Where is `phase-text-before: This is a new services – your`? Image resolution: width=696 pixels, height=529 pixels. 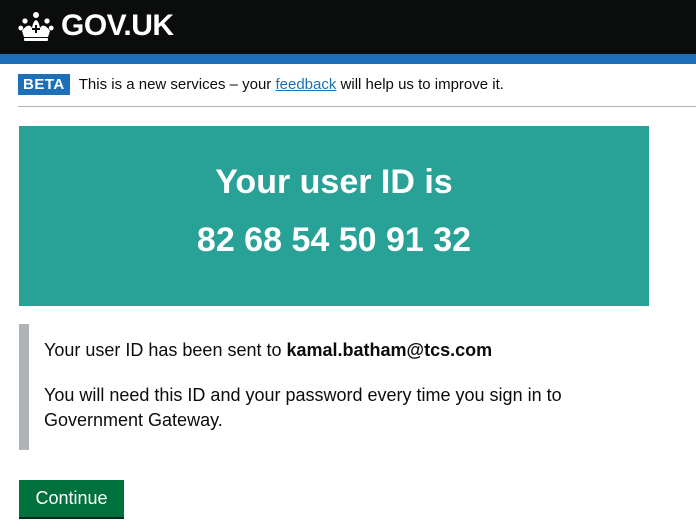 phase-text-before: This is a new services – your is located at coordinates (177, 84).